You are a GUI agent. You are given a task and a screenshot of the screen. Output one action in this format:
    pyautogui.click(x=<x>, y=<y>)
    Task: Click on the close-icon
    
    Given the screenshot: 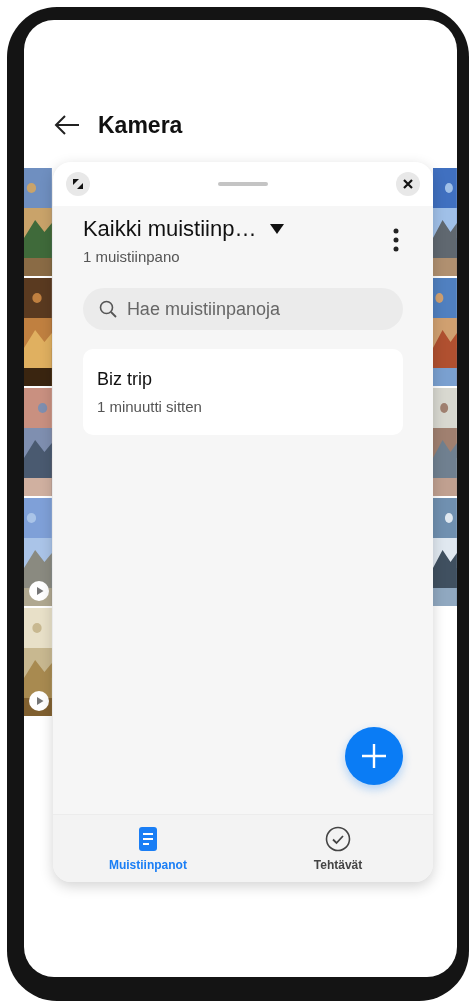 What is the action you would take?
    pyautogui.click(x=408, y=184)
    